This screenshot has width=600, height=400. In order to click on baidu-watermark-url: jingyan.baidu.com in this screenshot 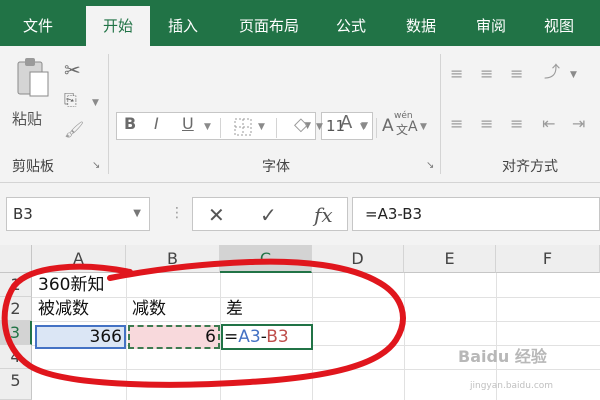, I will do `click(512, 386)`.